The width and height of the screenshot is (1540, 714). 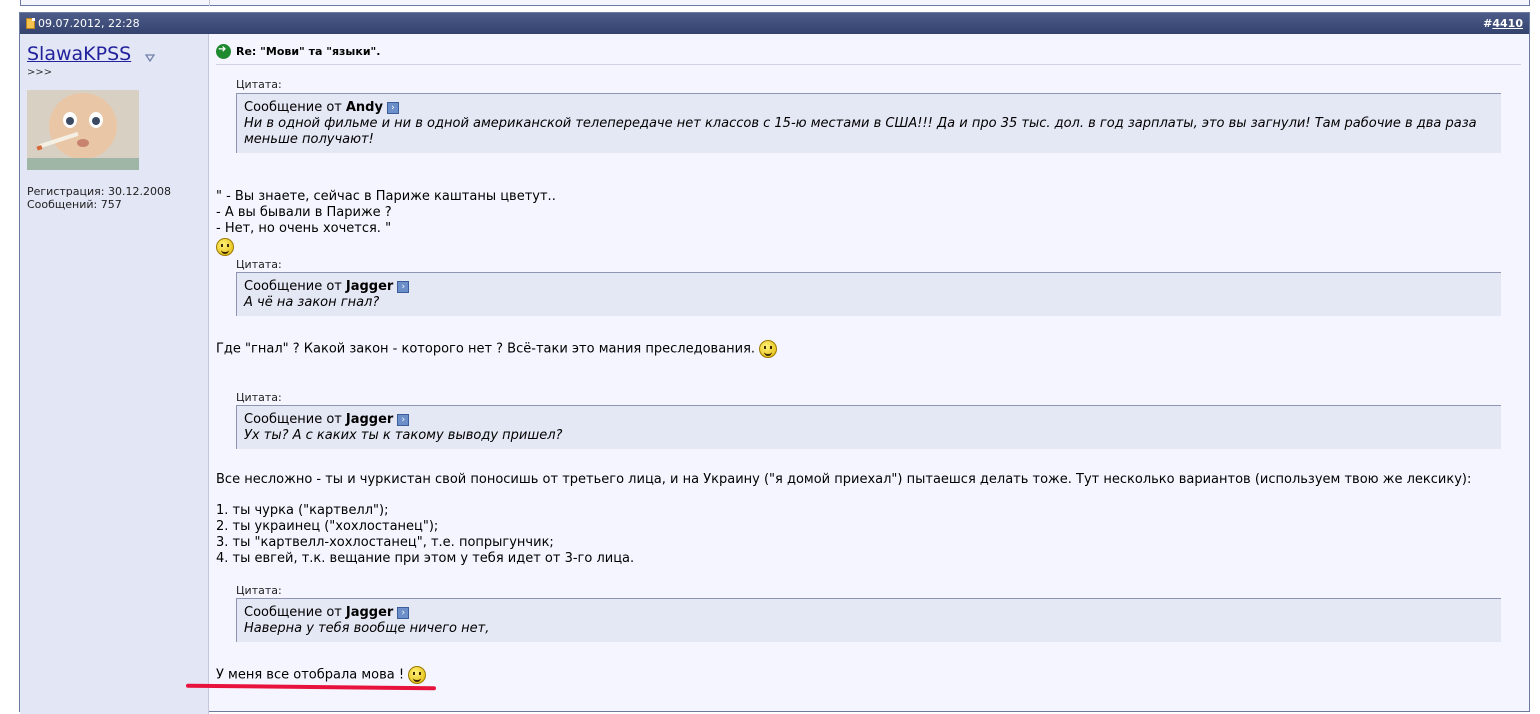 I want to click on post-title: Re: "Мови" та "языки"., so click(x=868, y=51).